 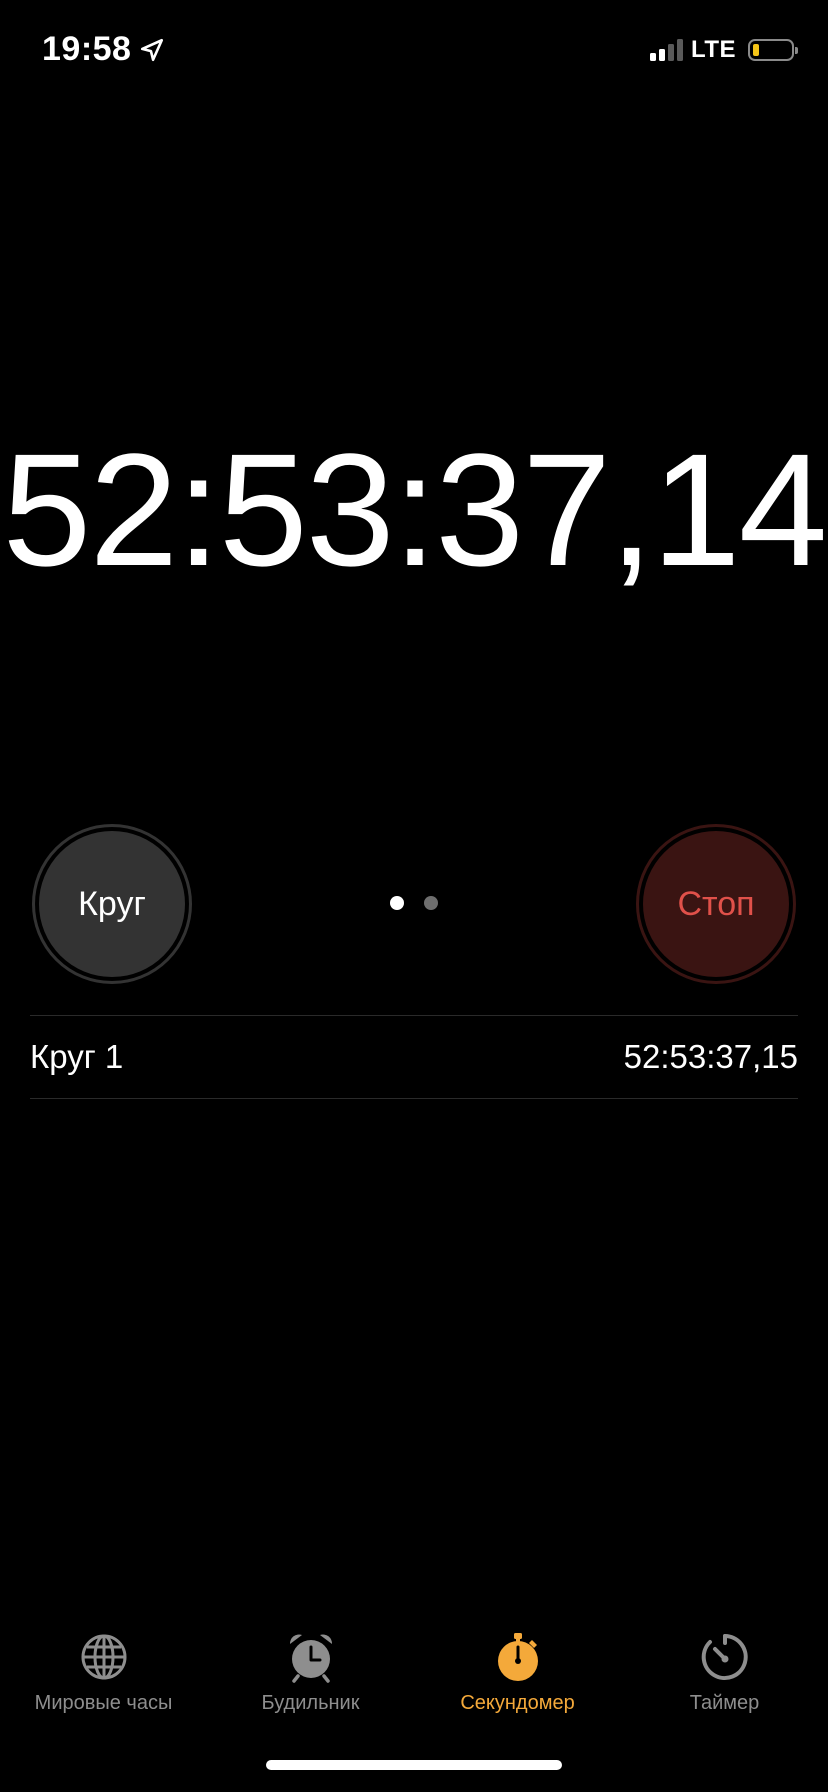 What do you see at coordinates (103, 1657) in the screenshot?
I see `globe-icon` at bounding box center [103, 1657].